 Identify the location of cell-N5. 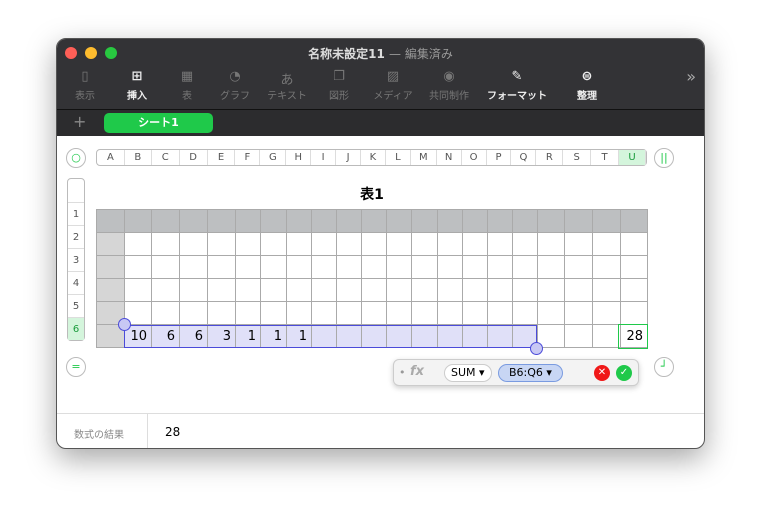
(450, 313).